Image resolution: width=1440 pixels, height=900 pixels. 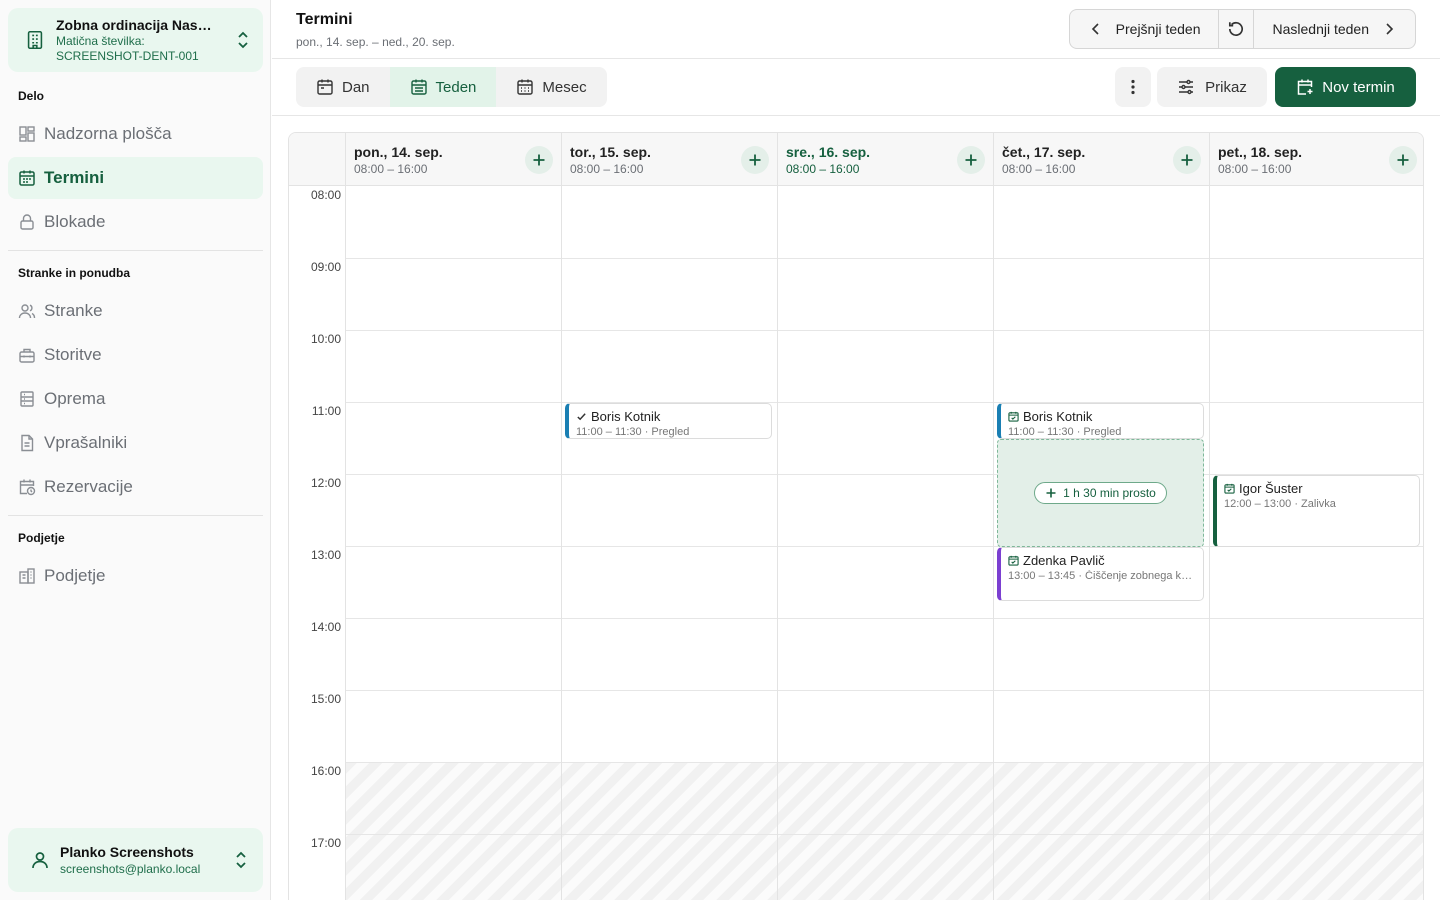 What do you see at coordinates (326, 411) in the screenshot?
I see `time-label: 11:00` at bounding box center [326, 411].